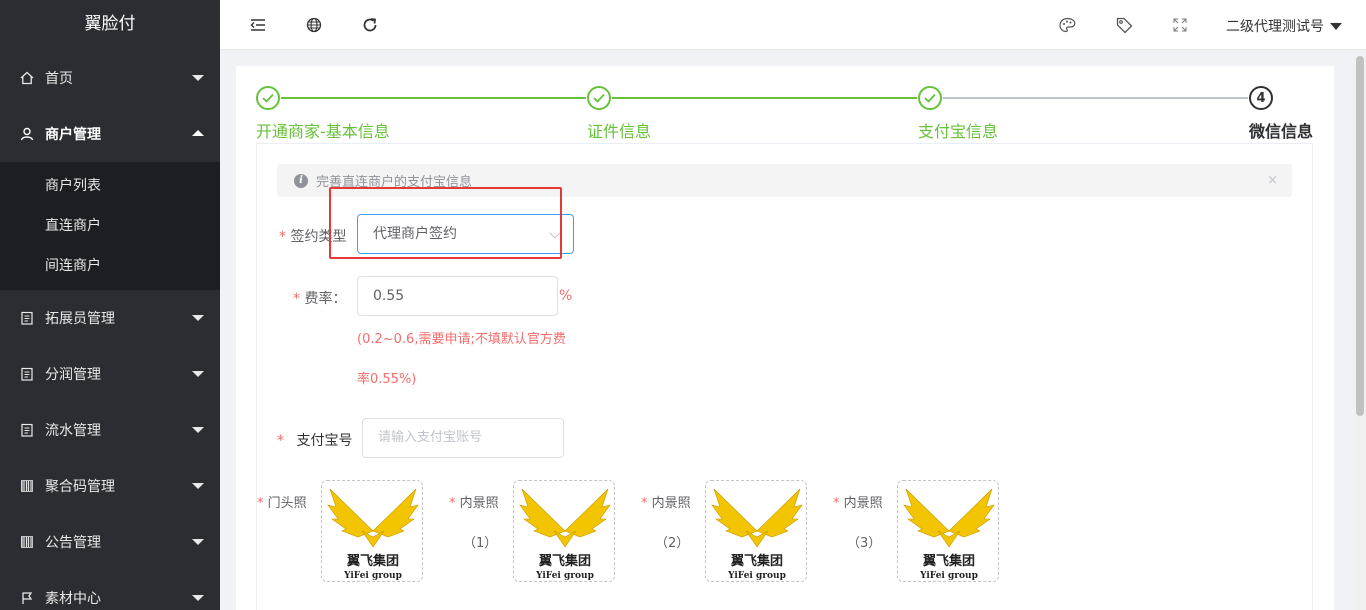 This screenshot has height=610, width=1366. What do you see at coordinates (1275, 27) in the screenshot?
I see `user-name: 二级代理测试号` at bounding box center [1275, 27].